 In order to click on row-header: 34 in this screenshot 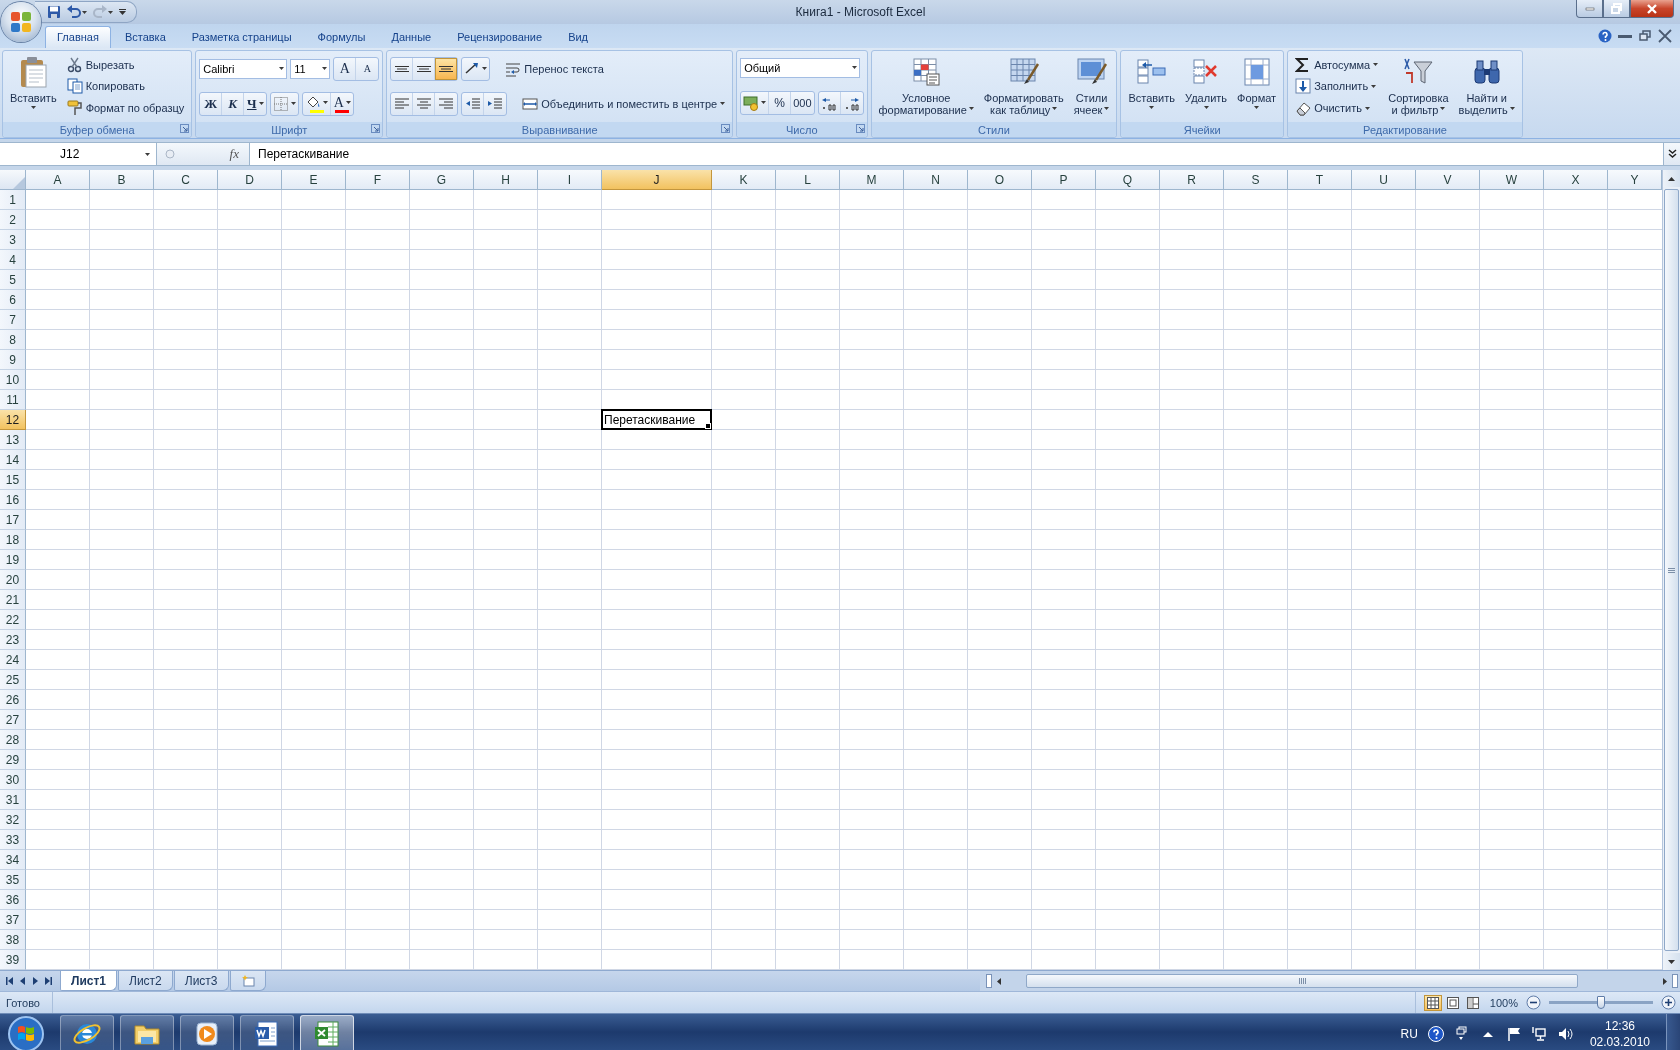, I will do `click(13, 860)`.